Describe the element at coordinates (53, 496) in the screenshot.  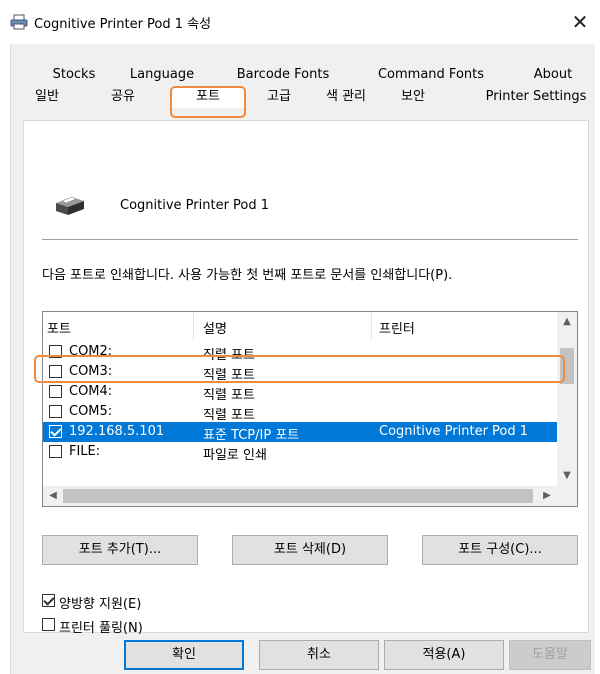
I see `scroll-left-icon: ◀` at that location.